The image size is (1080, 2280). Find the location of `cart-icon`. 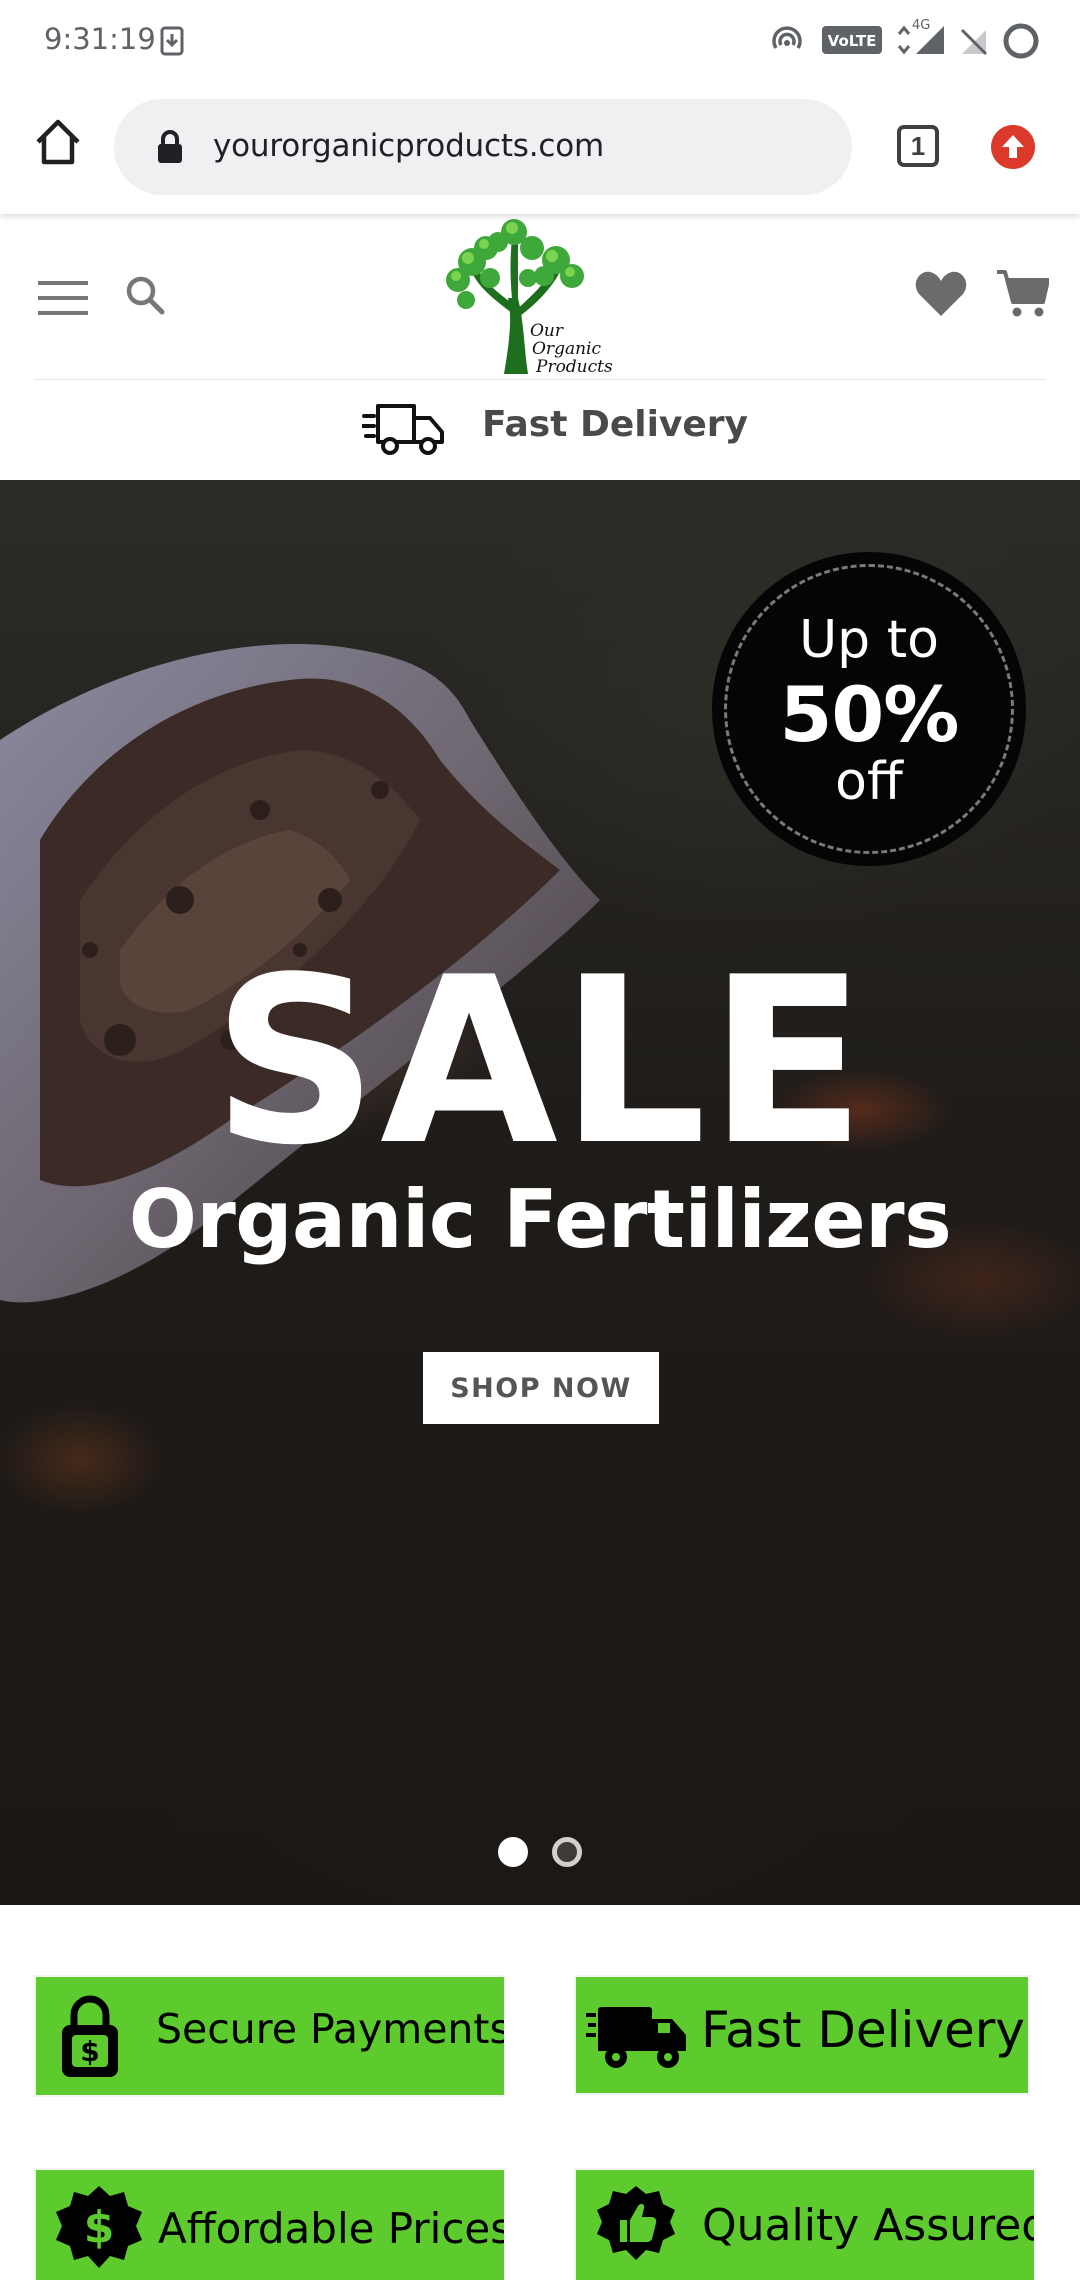

cart-icon is located at coordinates (1022, 293).